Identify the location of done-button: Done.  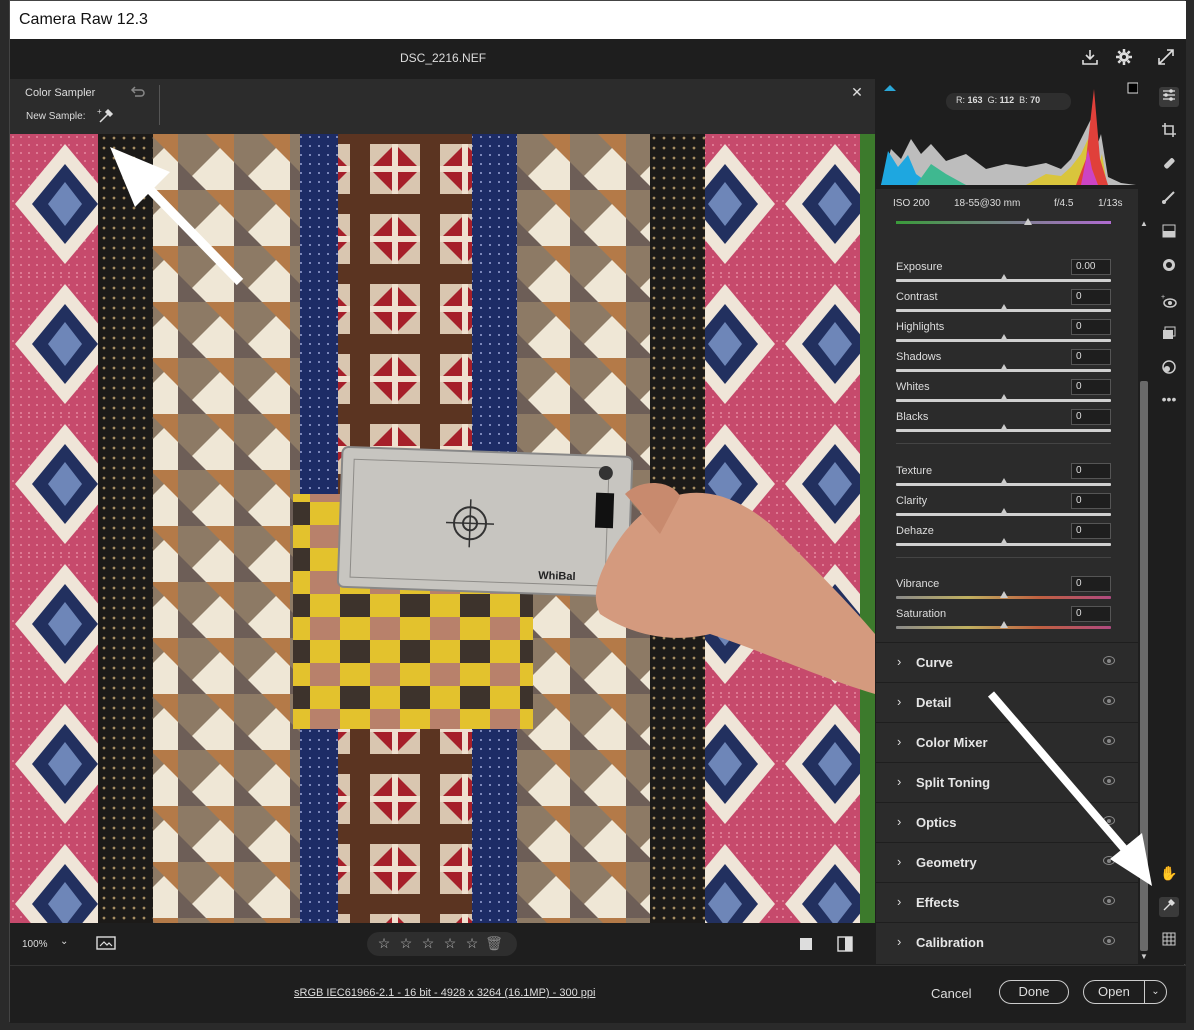
(1034, 992).